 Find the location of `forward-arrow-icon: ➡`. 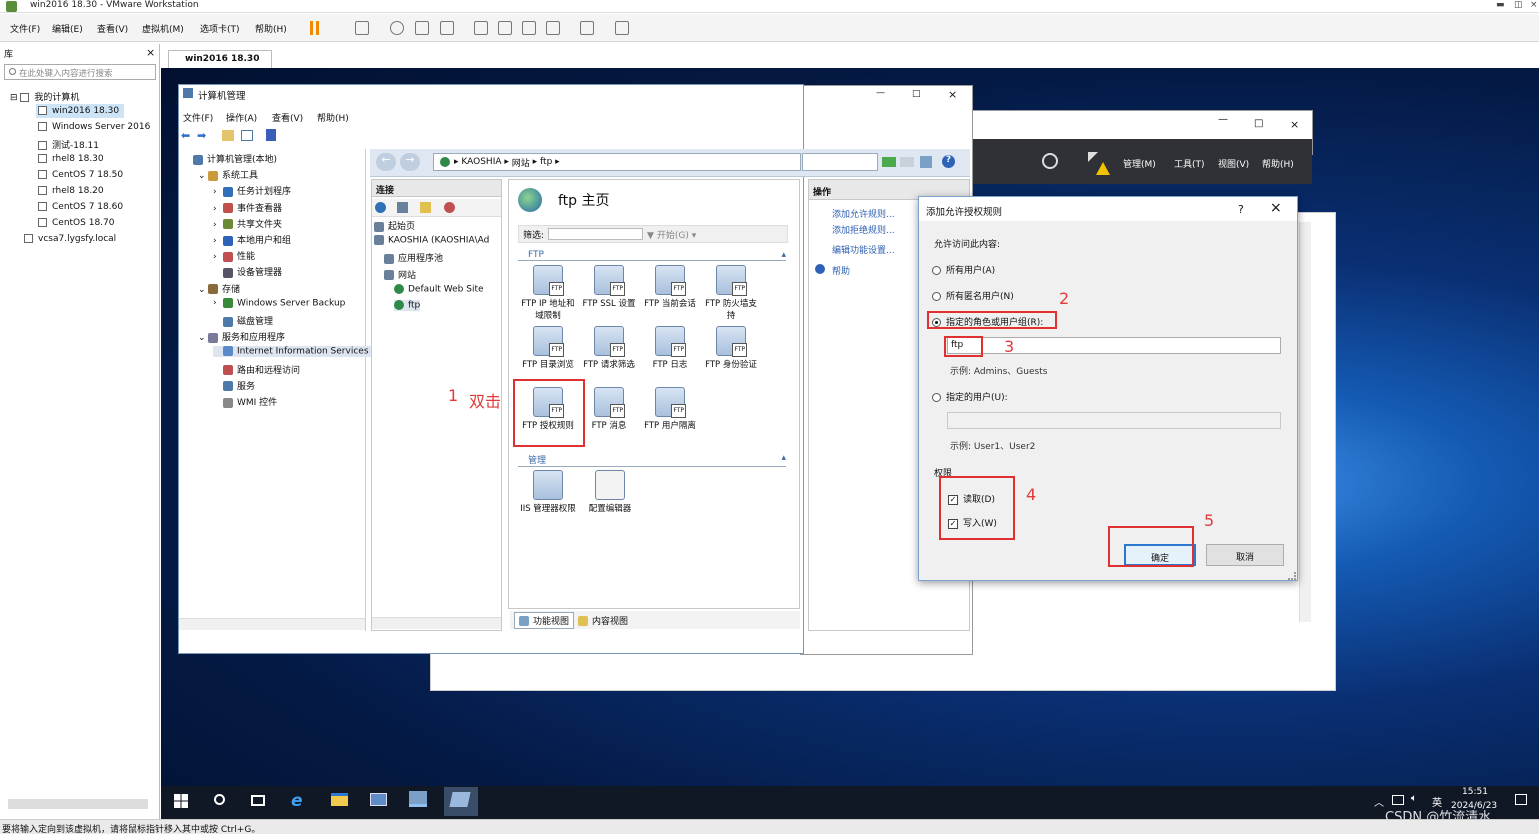

forward-arrow-icon: ➡ is located at coordinates (201, 135).